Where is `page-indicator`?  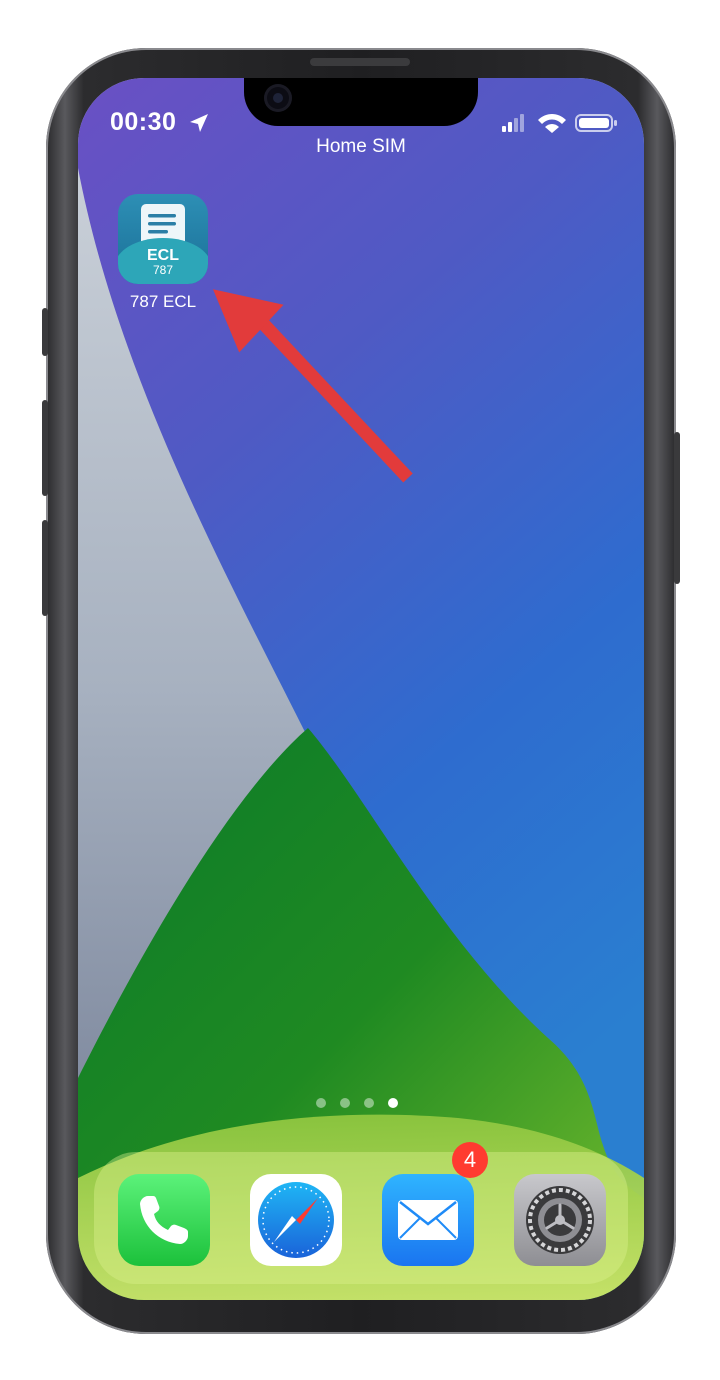
page-indicator is located at coordinates (357, 1103).